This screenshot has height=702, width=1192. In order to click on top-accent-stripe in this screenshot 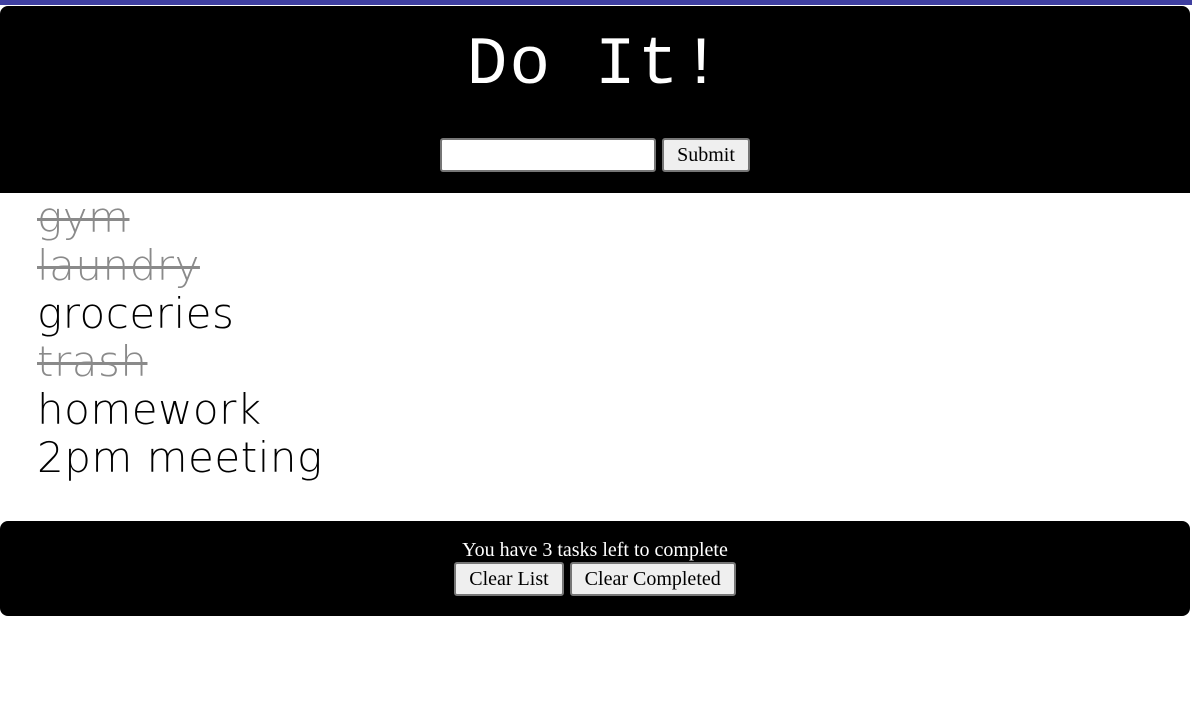, I will do `click(596, 2)`.